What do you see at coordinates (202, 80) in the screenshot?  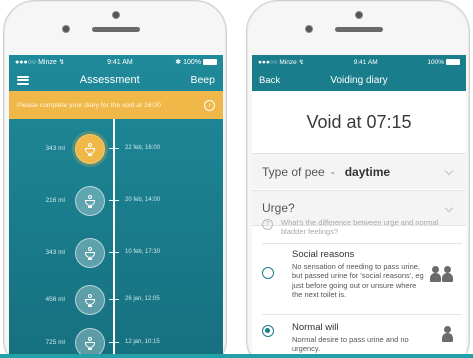 I see `beep-button: Beep` at bounding box center [202, 80].